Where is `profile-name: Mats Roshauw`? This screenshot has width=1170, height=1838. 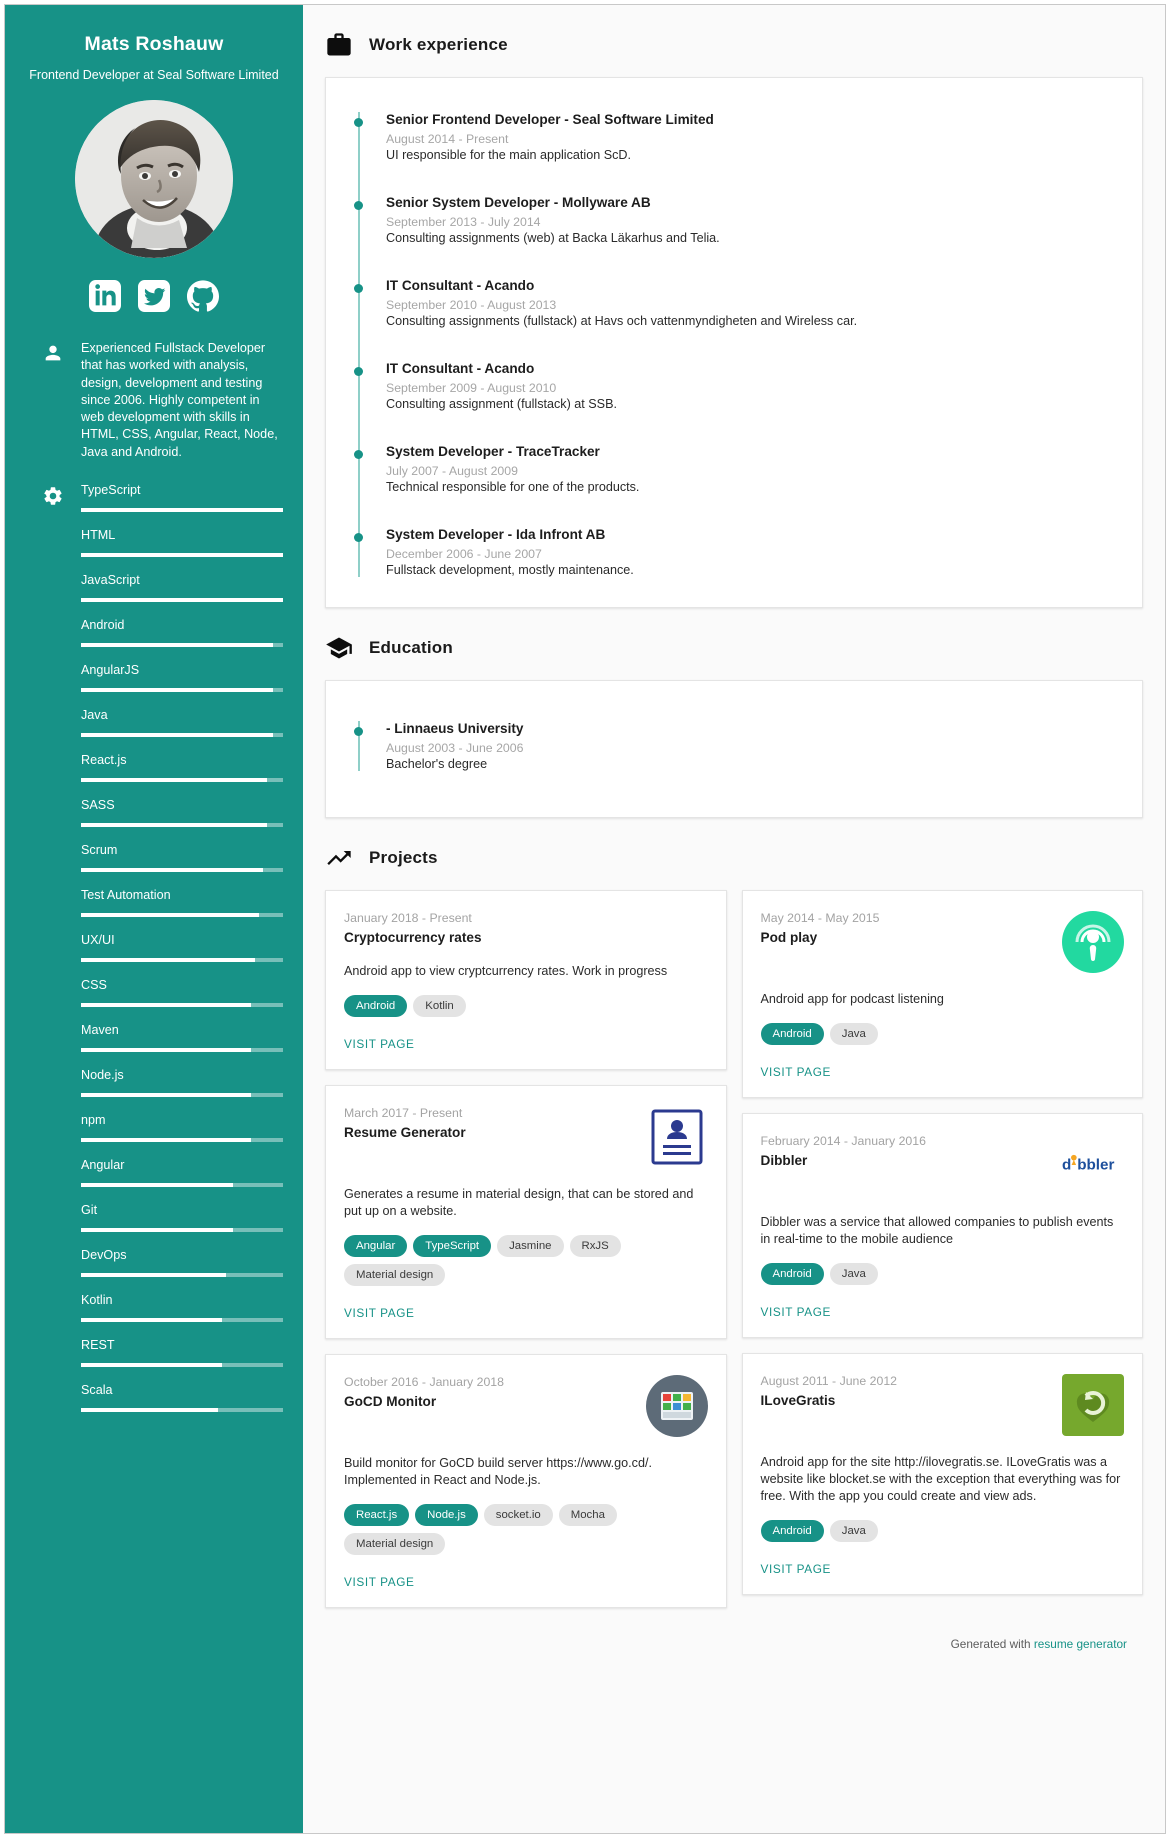
profile-name: Mats Roshauw is located at coordinates (154, 44).